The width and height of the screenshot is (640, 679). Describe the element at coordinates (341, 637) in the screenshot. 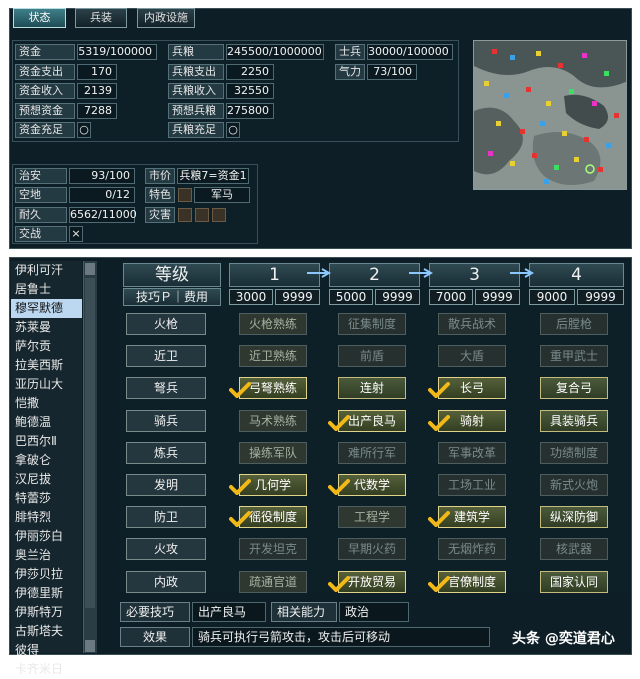

I see `effect-value: 骑兵可执行弓箭攻击，攻击后可移动` at that location.